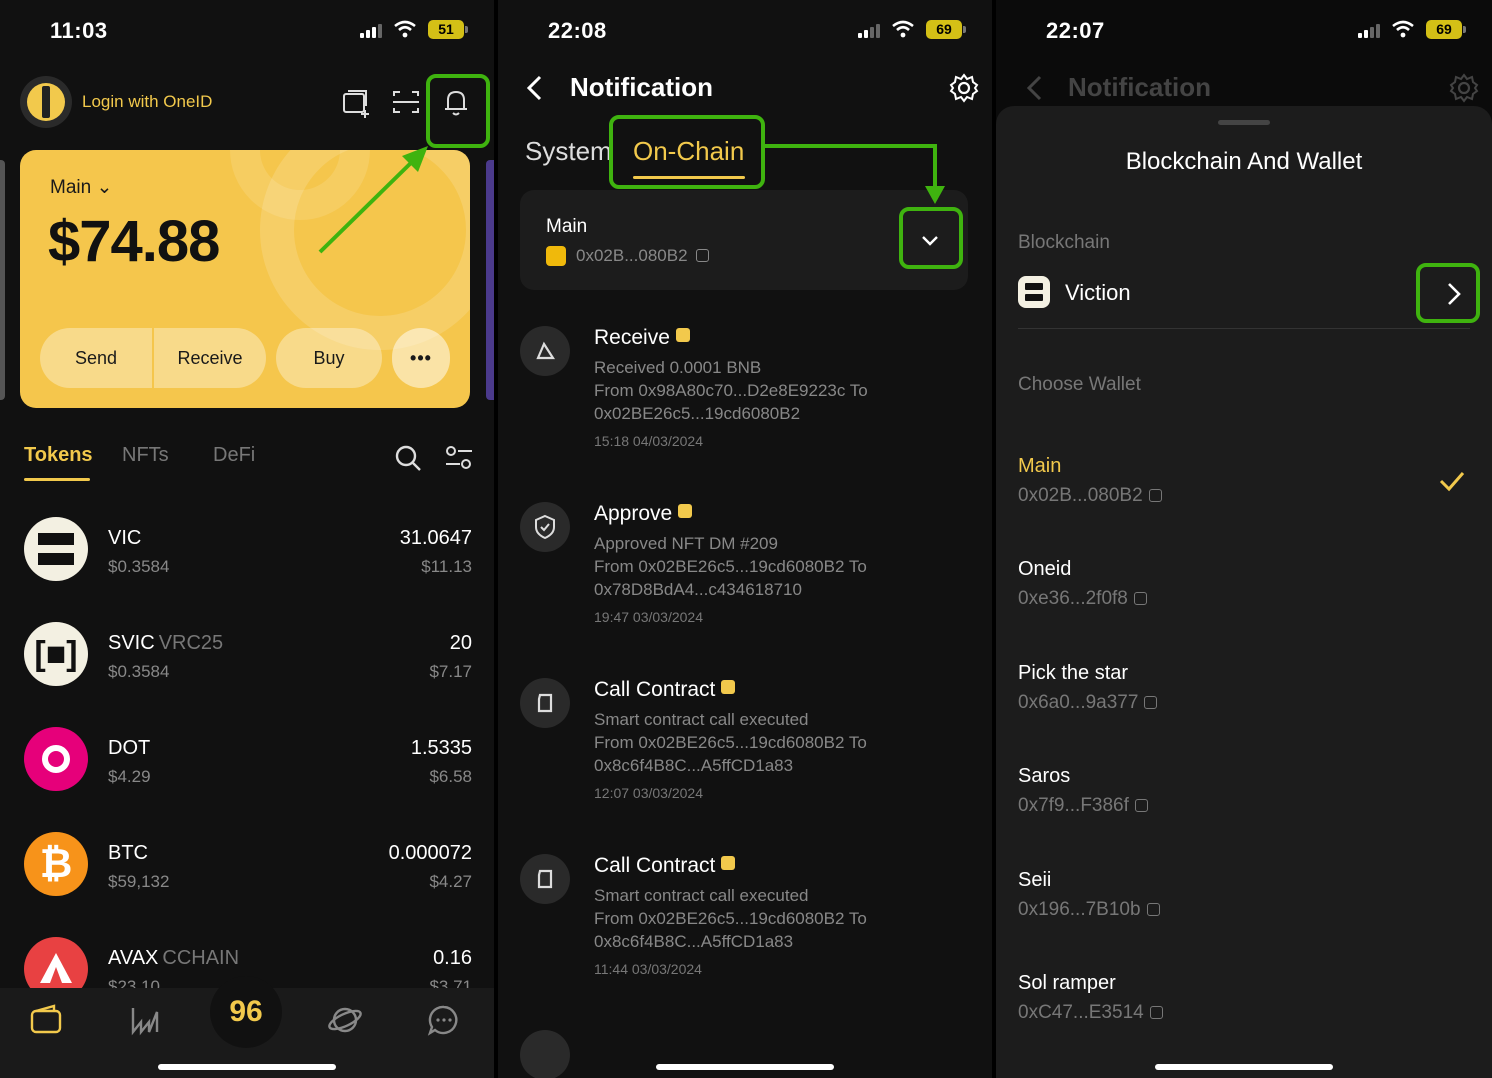  I want to click on wallet-option: Main 0x02B...080B2, so click(1244, 495).